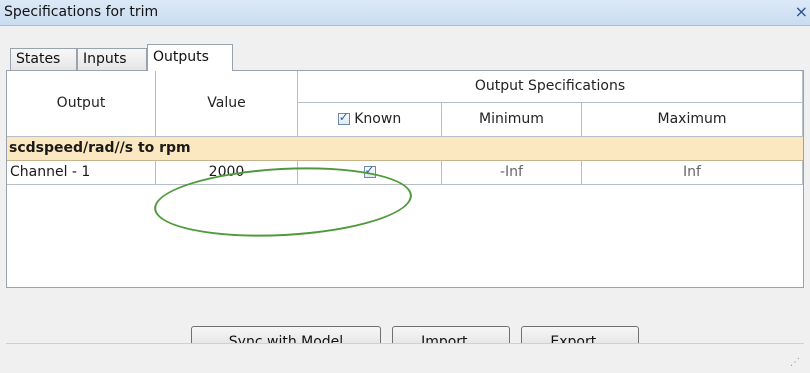 Image resolution: width=810 pixels, height=373 pixels. I want to click on column-header-maximum: Maximum, so click(692, 120).